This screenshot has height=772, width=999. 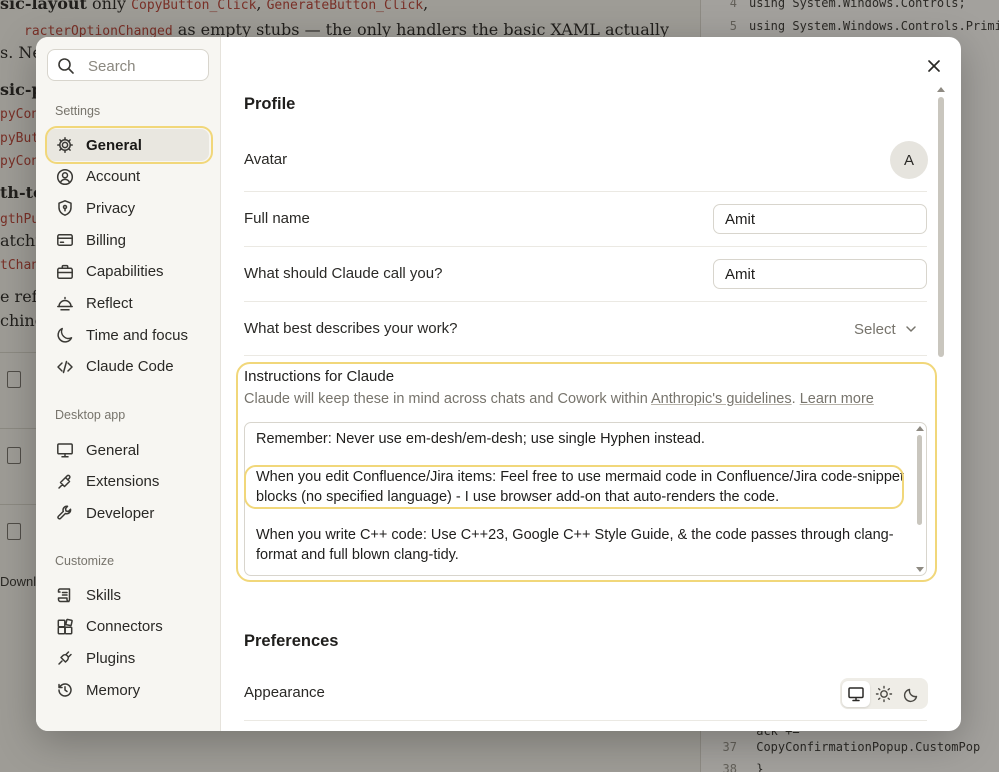 I want to click on sidebar-item-billing: Billing, so click(x=128, y=240).